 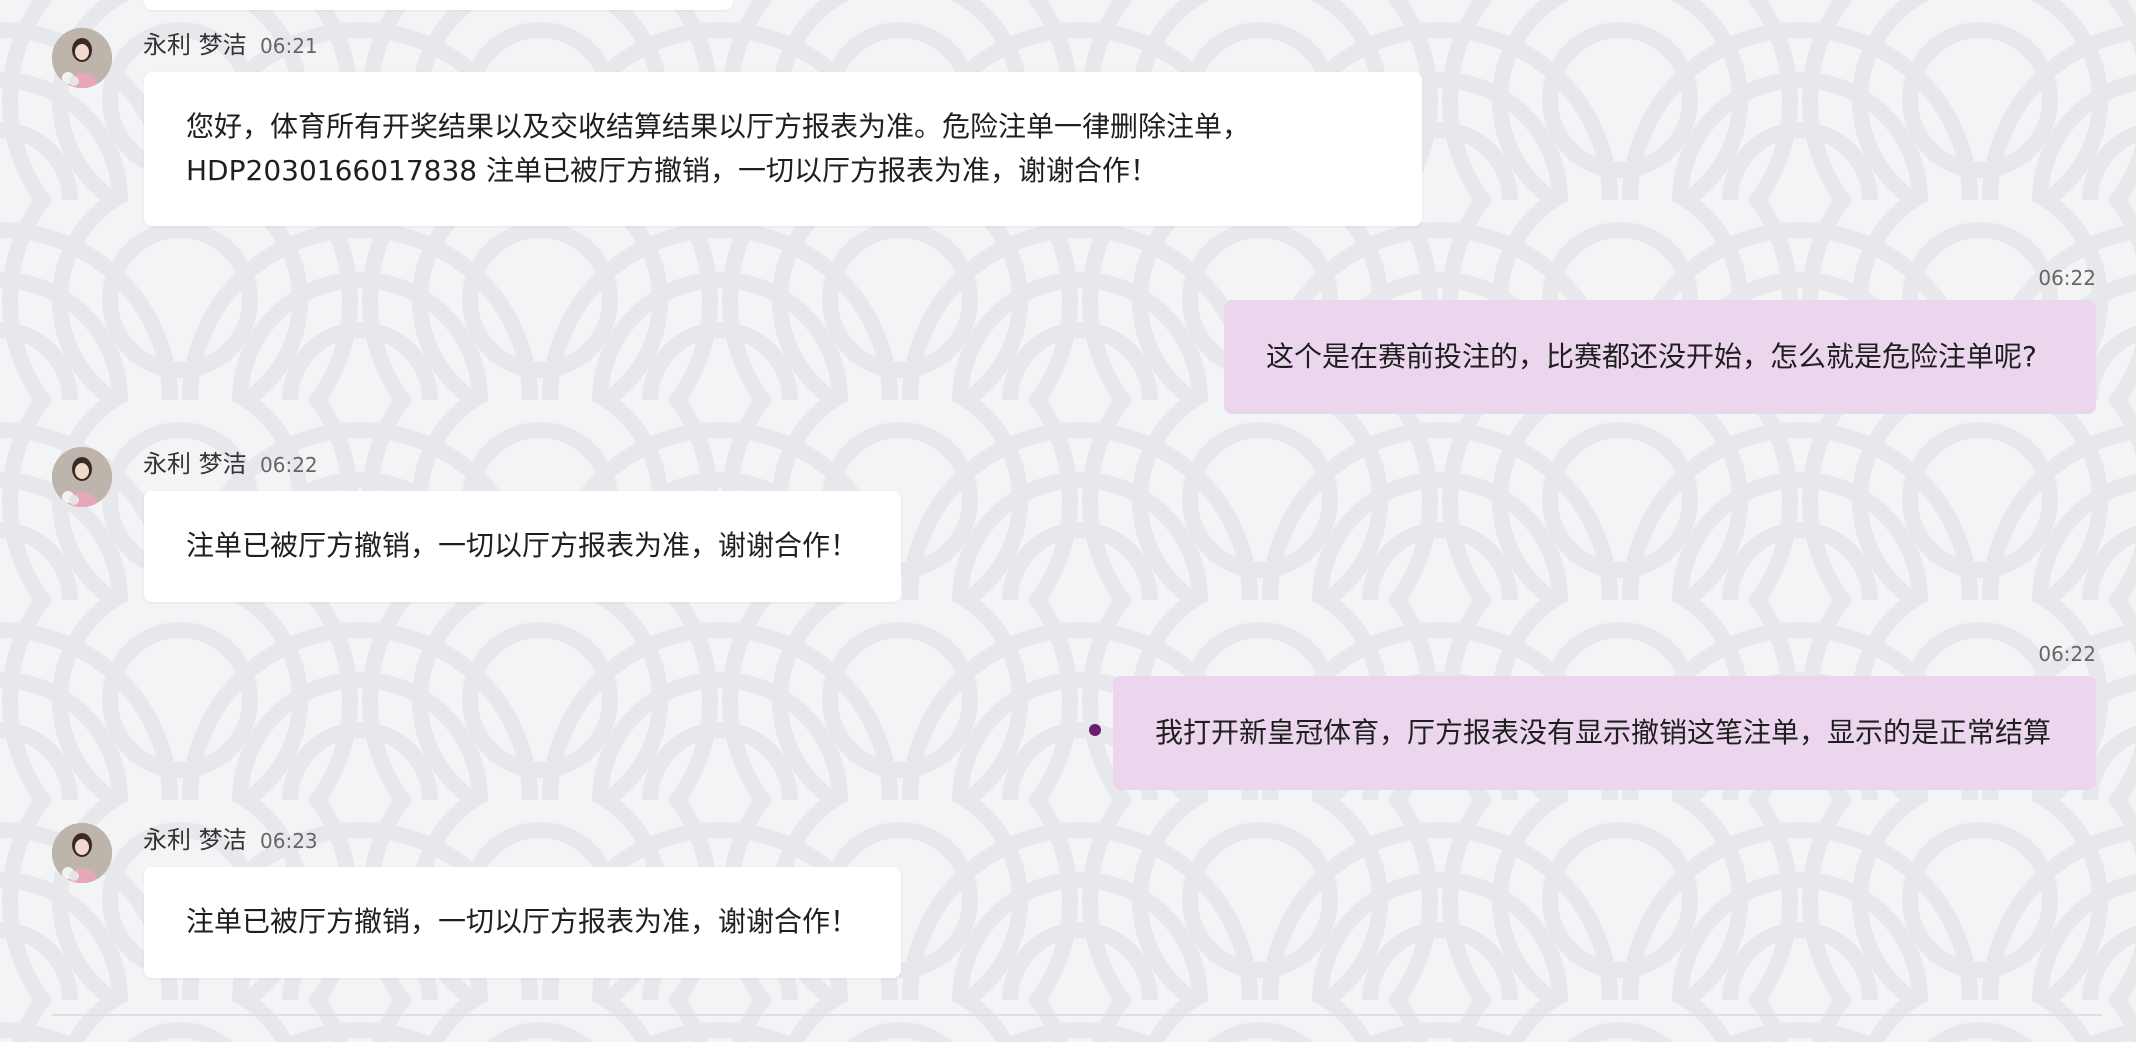 I want to click on message-time: 06:23, so click(x=289, y=841).